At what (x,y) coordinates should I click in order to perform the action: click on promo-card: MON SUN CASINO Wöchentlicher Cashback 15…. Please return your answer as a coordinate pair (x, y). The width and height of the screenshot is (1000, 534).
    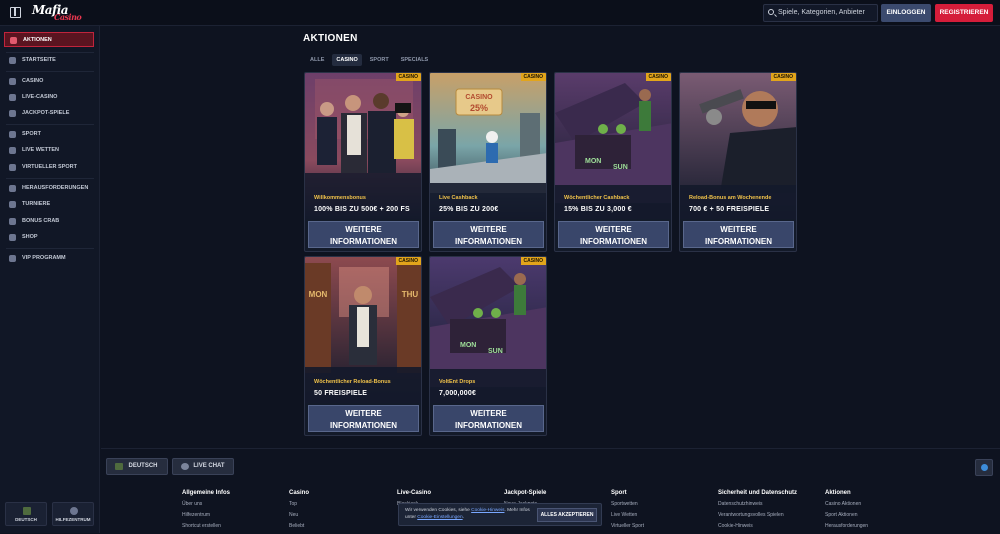
    Looking at the image, I should click on (613, 162).